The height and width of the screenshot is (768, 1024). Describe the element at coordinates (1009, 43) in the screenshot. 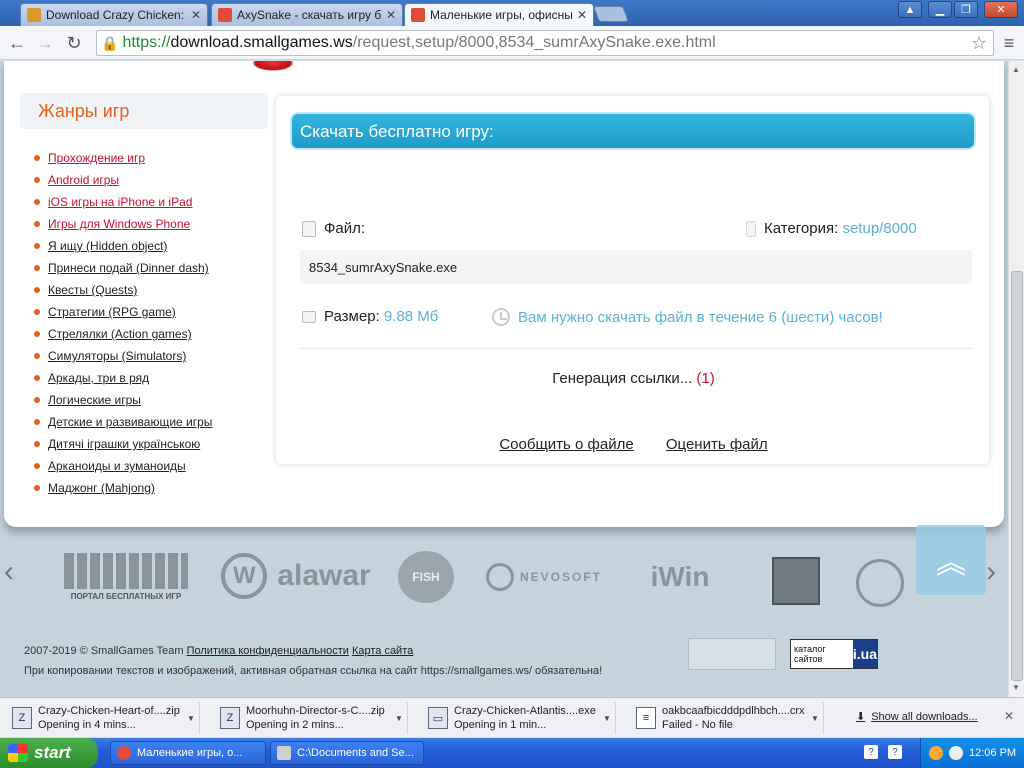

I see `menu-icon: ≡` at that location.